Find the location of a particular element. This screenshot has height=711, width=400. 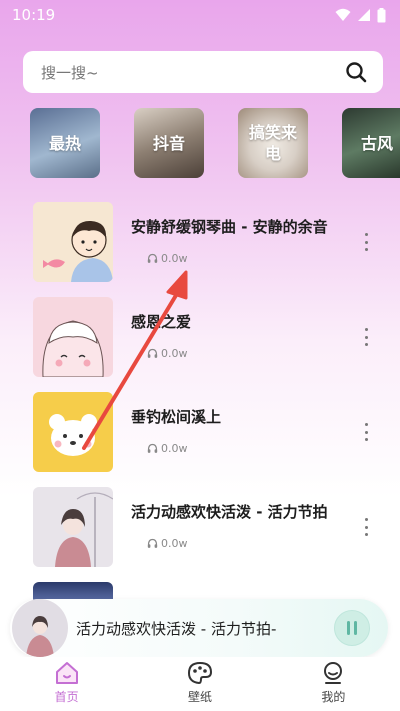

category-label: 搞笑来电 is located at coordinates (272, 143).